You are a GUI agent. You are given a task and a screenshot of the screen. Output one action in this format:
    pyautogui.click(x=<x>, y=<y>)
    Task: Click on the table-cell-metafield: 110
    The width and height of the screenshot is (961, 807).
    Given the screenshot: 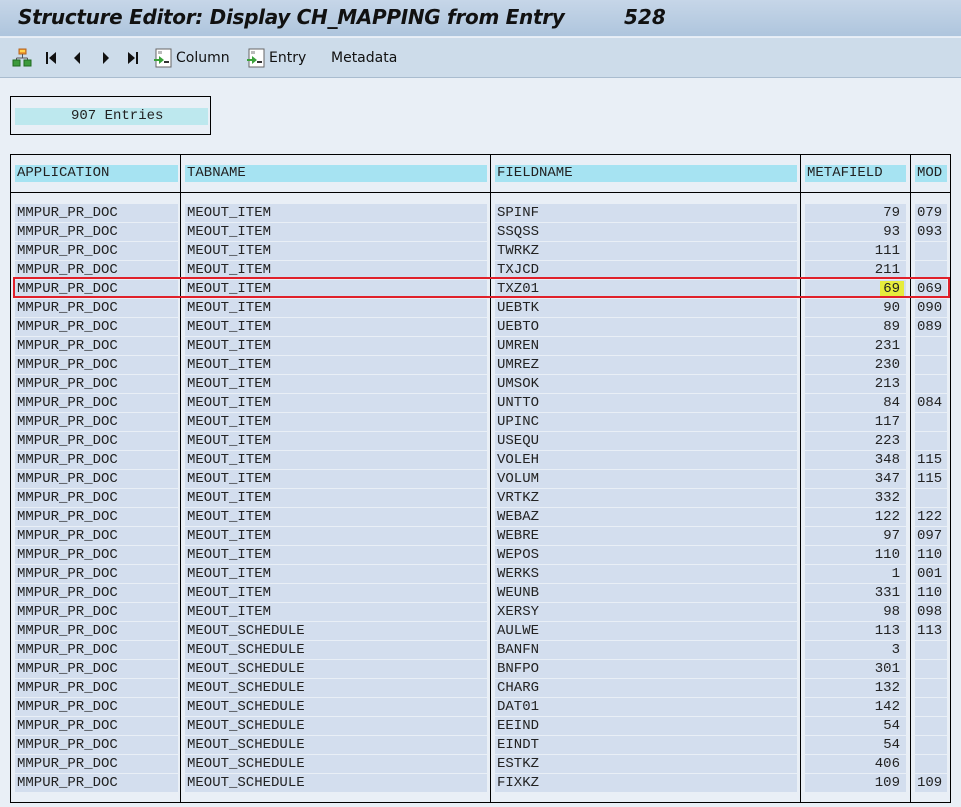 What is the action you would take?
    pyautogui.click(x=855, y=555)
    